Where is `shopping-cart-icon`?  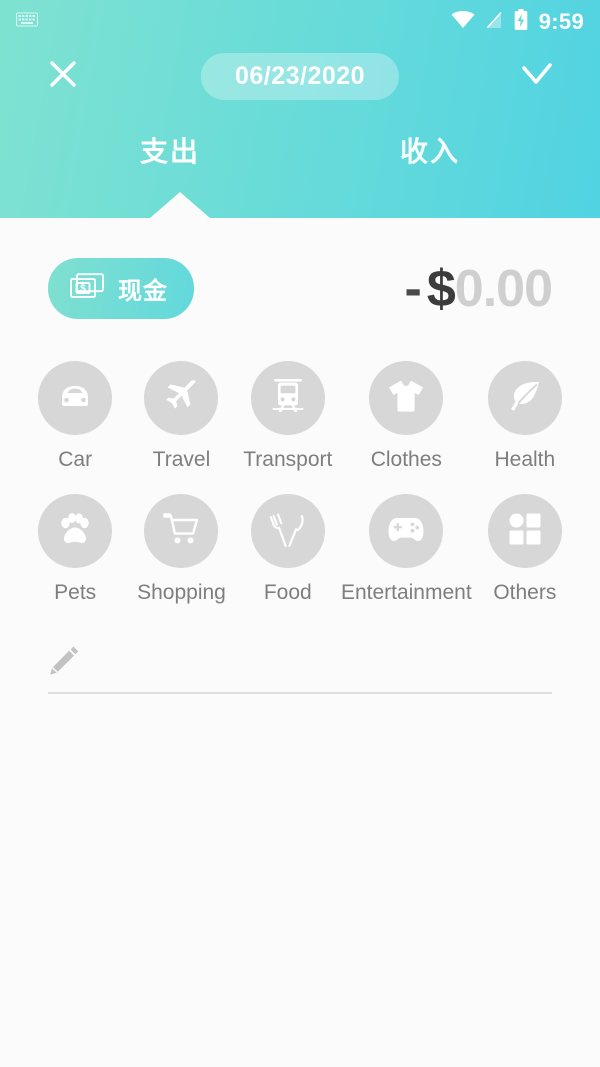
shopping-cart-icon is located at coordinates (181, 531).